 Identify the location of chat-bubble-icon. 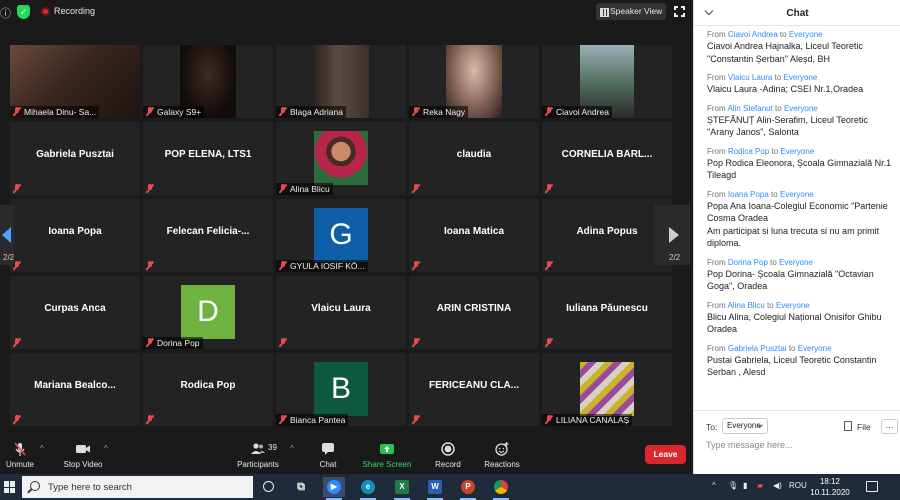
(328, 449).